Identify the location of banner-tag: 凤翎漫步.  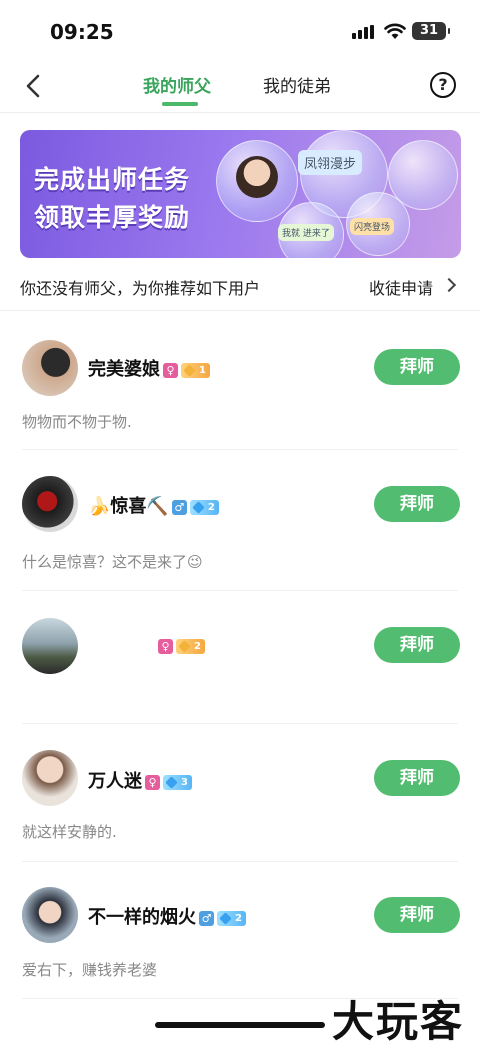
(330, 162).